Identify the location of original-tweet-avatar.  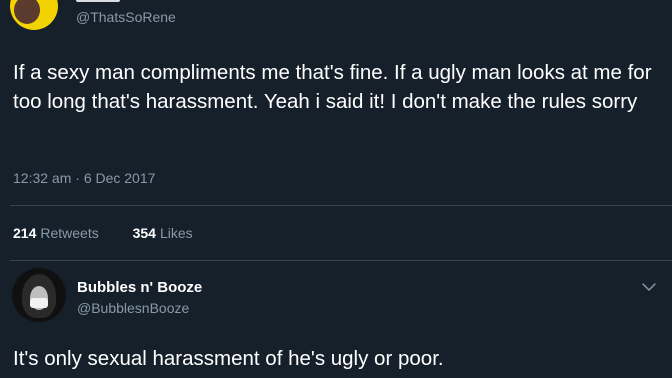
(34, 15).